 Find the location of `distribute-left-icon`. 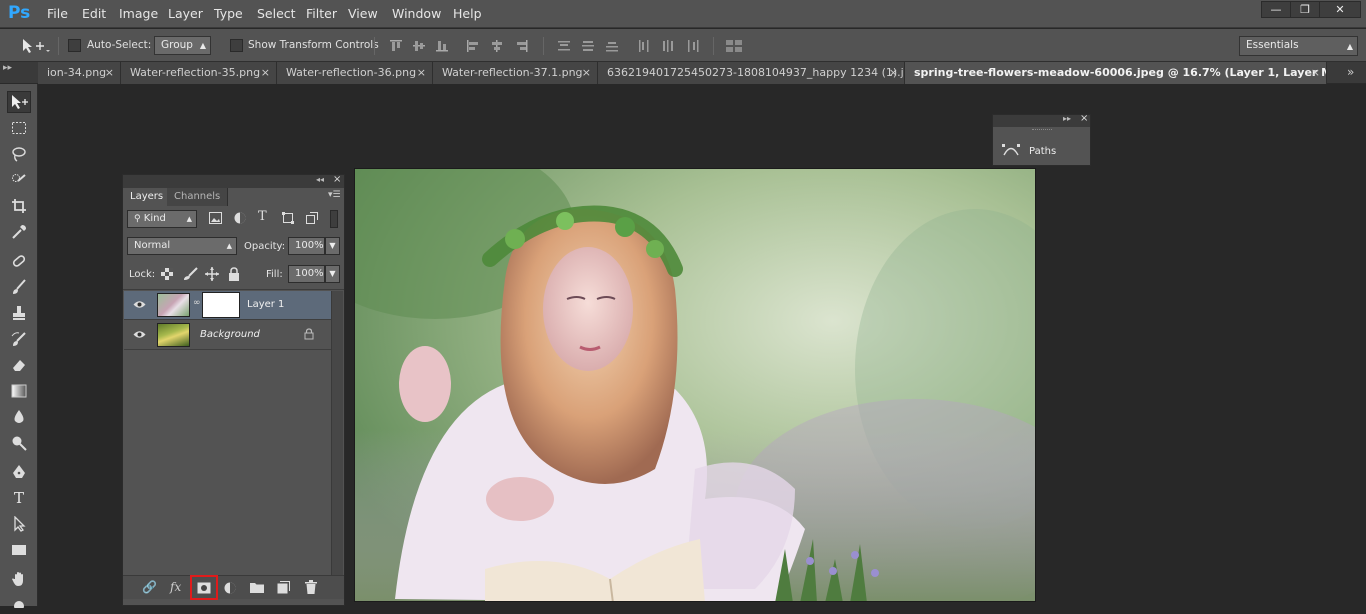

distribute-left-icon is located at coordinates (644, 46).